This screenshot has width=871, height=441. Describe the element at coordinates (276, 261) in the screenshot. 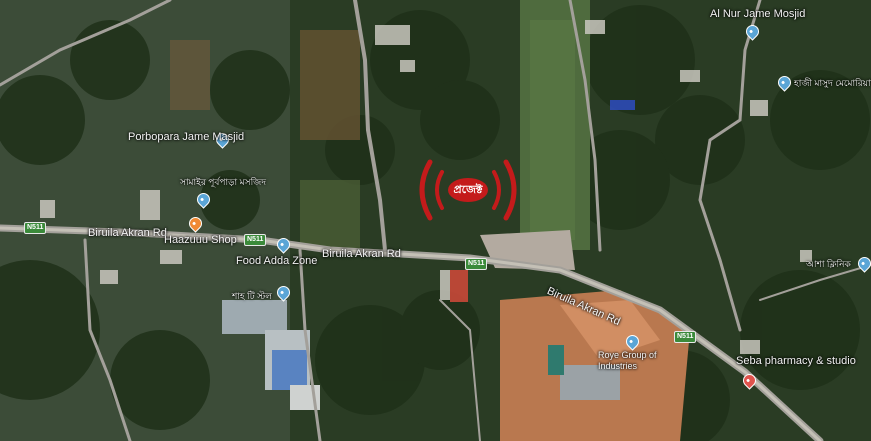

I see `place-label-food-adda: Food Adda Zone` at that location.